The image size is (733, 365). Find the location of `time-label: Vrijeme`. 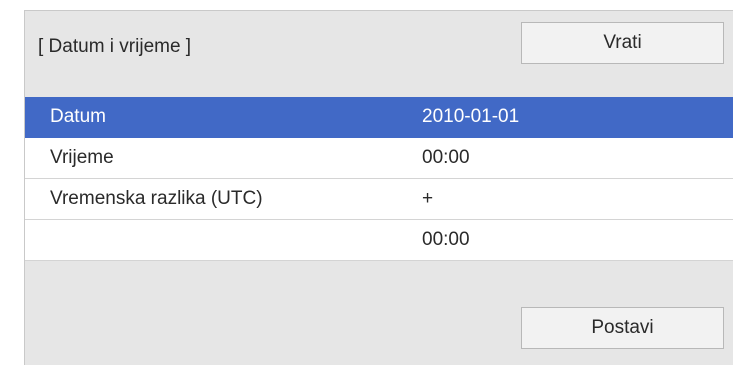

time-label: Vrijeme is located at coordinates (82, 157).